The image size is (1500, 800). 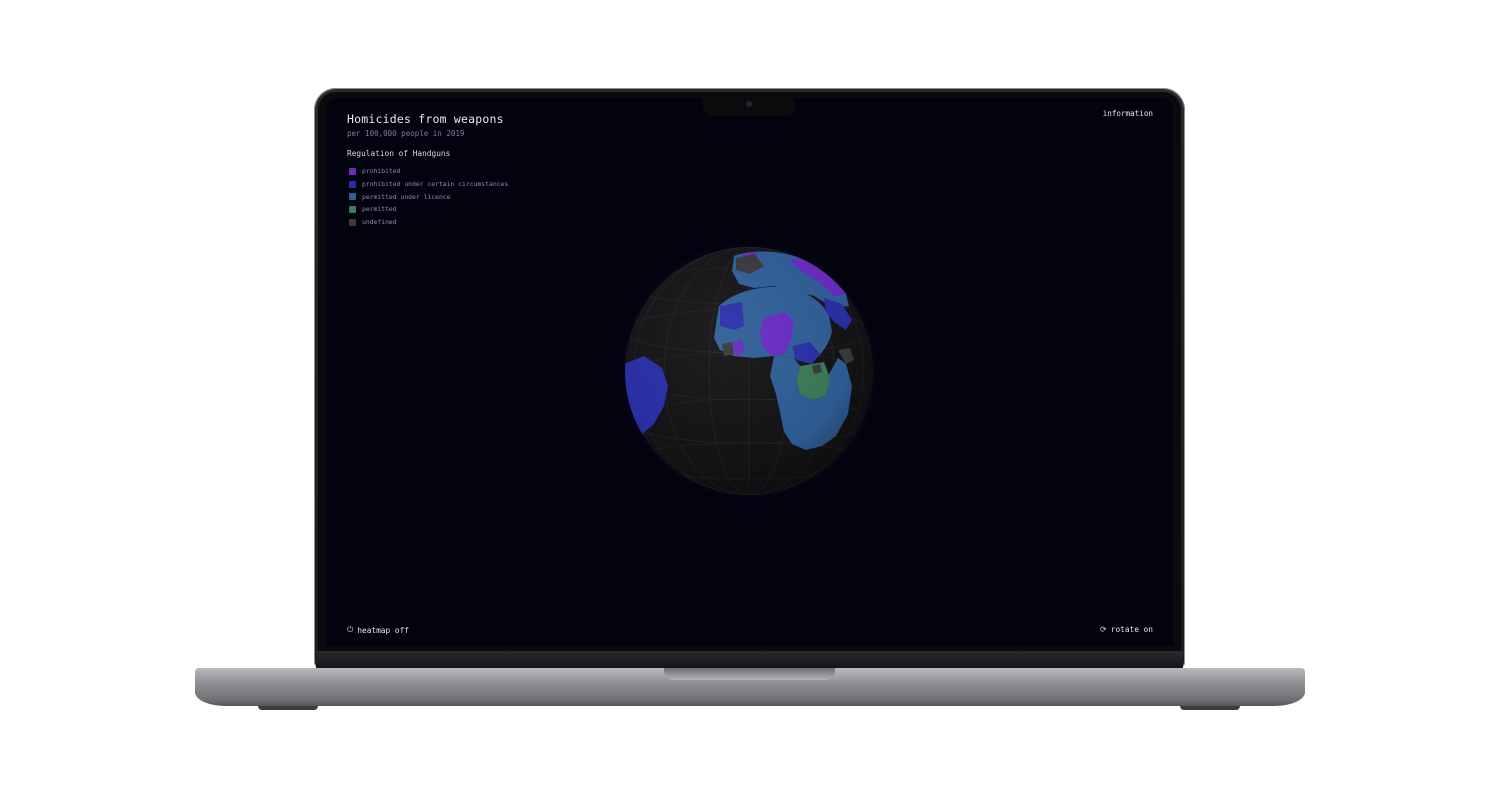 I want to click on rotate-toggle: ⟳ rotate on, so click(x=1126, y=629).